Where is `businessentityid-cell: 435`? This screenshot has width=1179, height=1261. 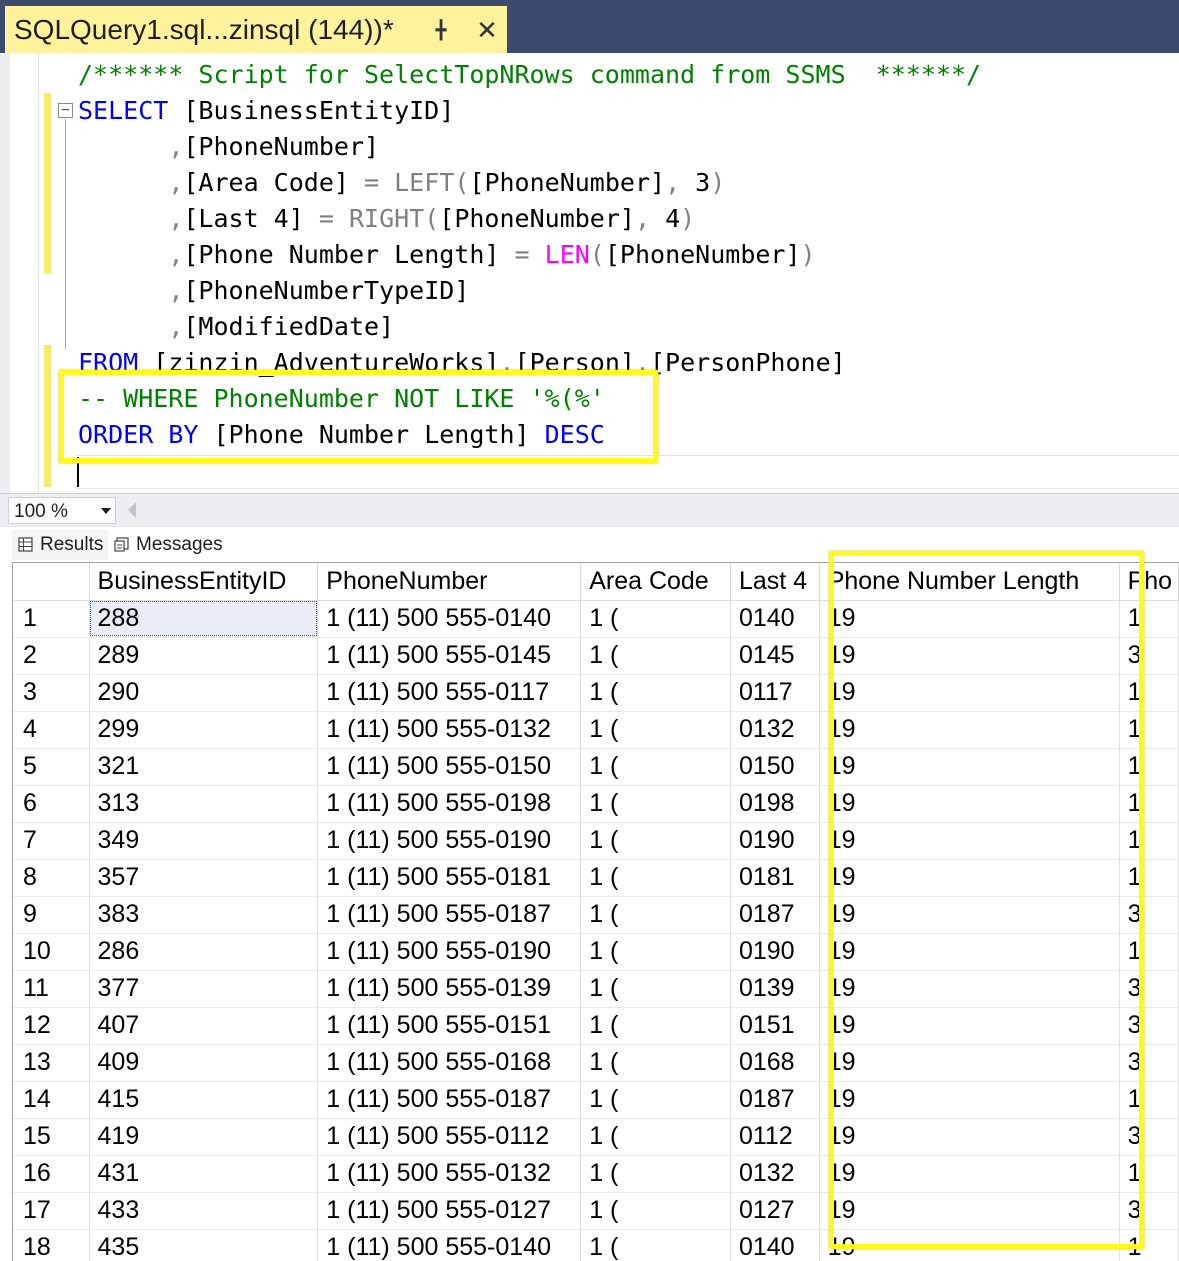 businessentityid-cell: 435 is located at coordinates (204, 1245).